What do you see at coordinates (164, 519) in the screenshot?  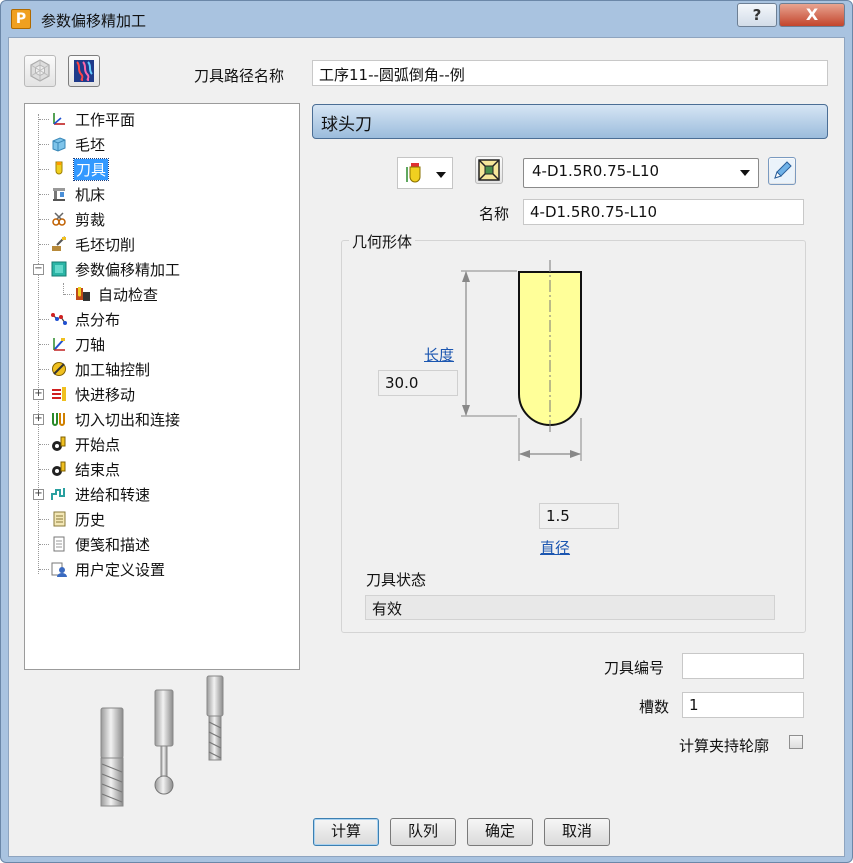 I see `tree-item-history: 历史` at bounding box center [164, 519].